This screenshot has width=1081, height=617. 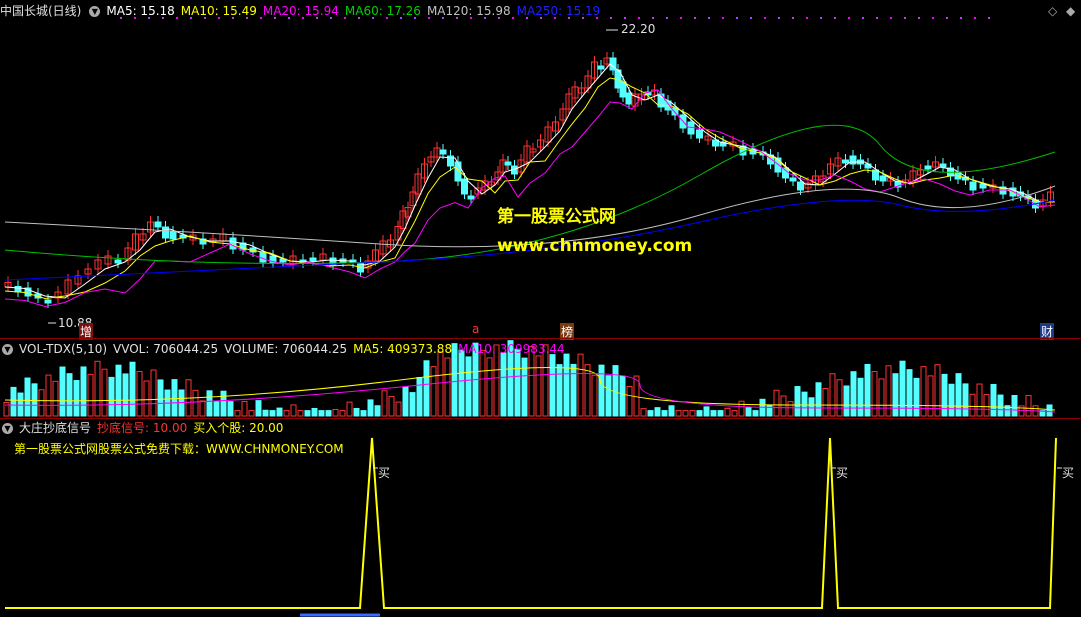 I want to click on signal-value: 抄底信号: 10.00, so click(x=142, y=428).